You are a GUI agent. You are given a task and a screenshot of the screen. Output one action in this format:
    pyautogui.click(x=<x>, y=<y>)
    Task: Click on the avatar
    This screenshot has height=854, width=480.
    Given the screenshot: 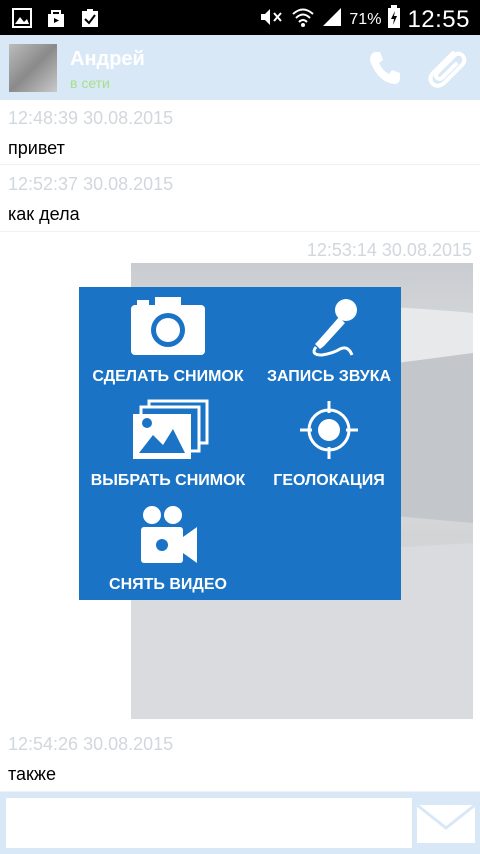 What is the action you would take?
    pyautogui.click(x=33, y=68)
    